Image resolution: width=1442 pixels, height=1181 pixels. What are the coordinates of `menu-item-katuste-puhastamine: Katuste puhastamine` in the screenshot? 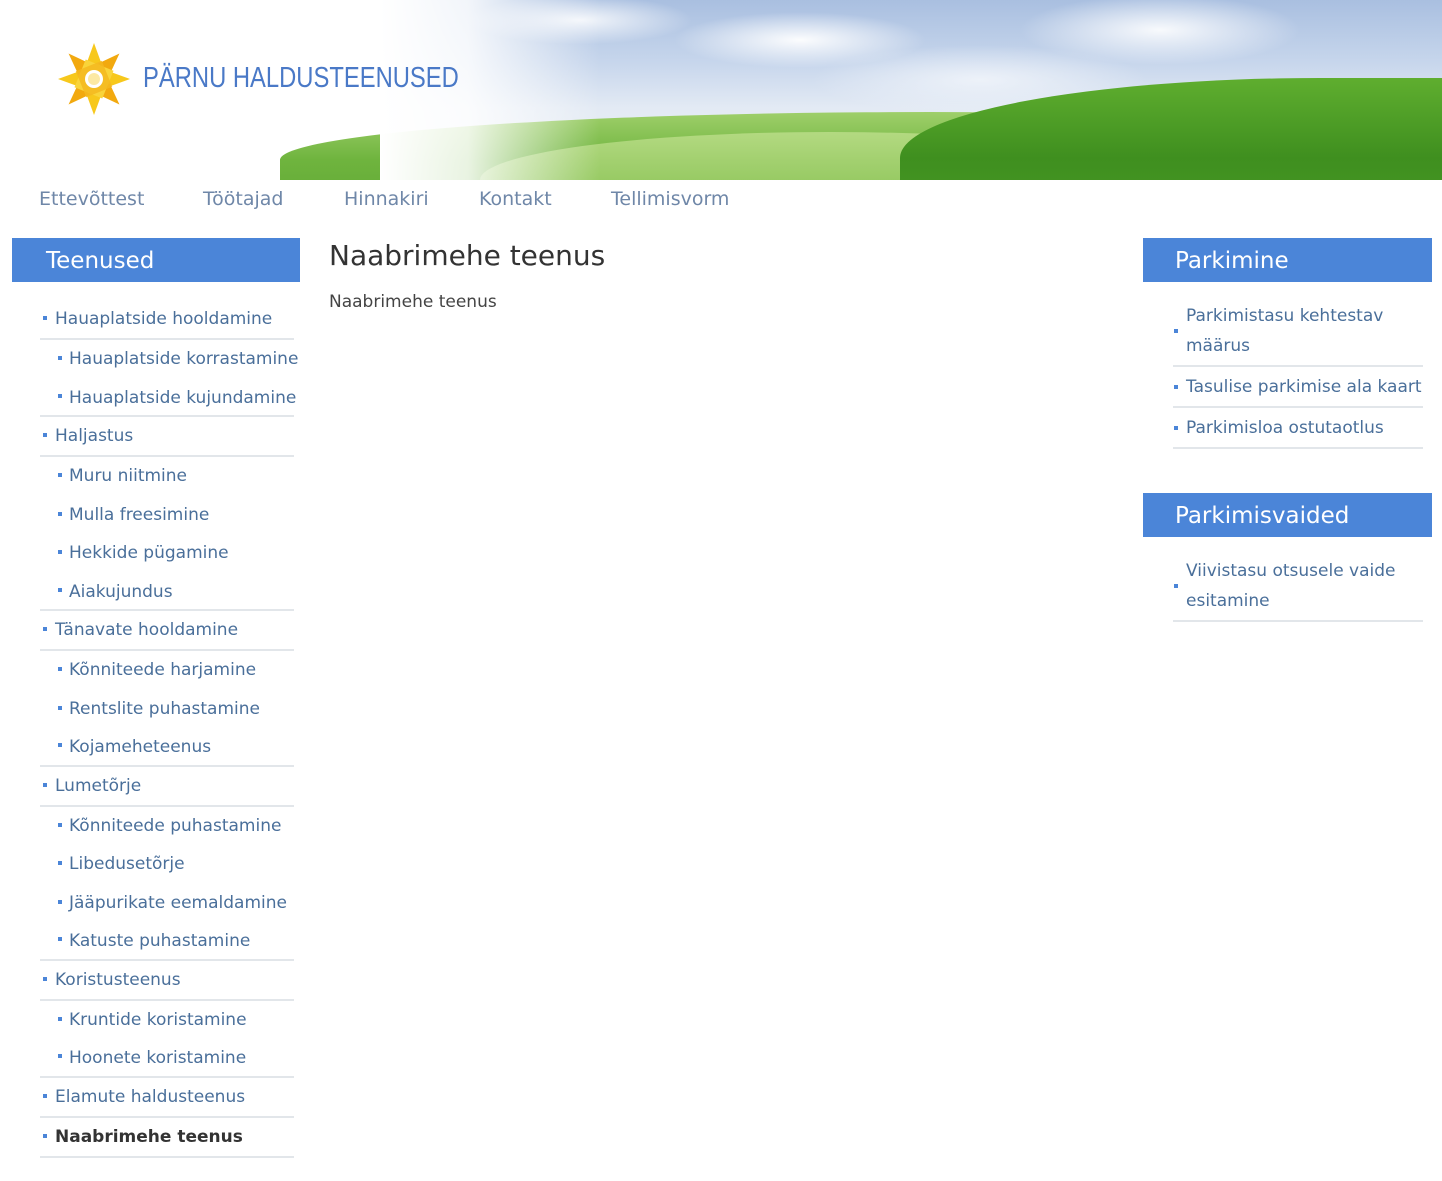 It's located at (167, 941).